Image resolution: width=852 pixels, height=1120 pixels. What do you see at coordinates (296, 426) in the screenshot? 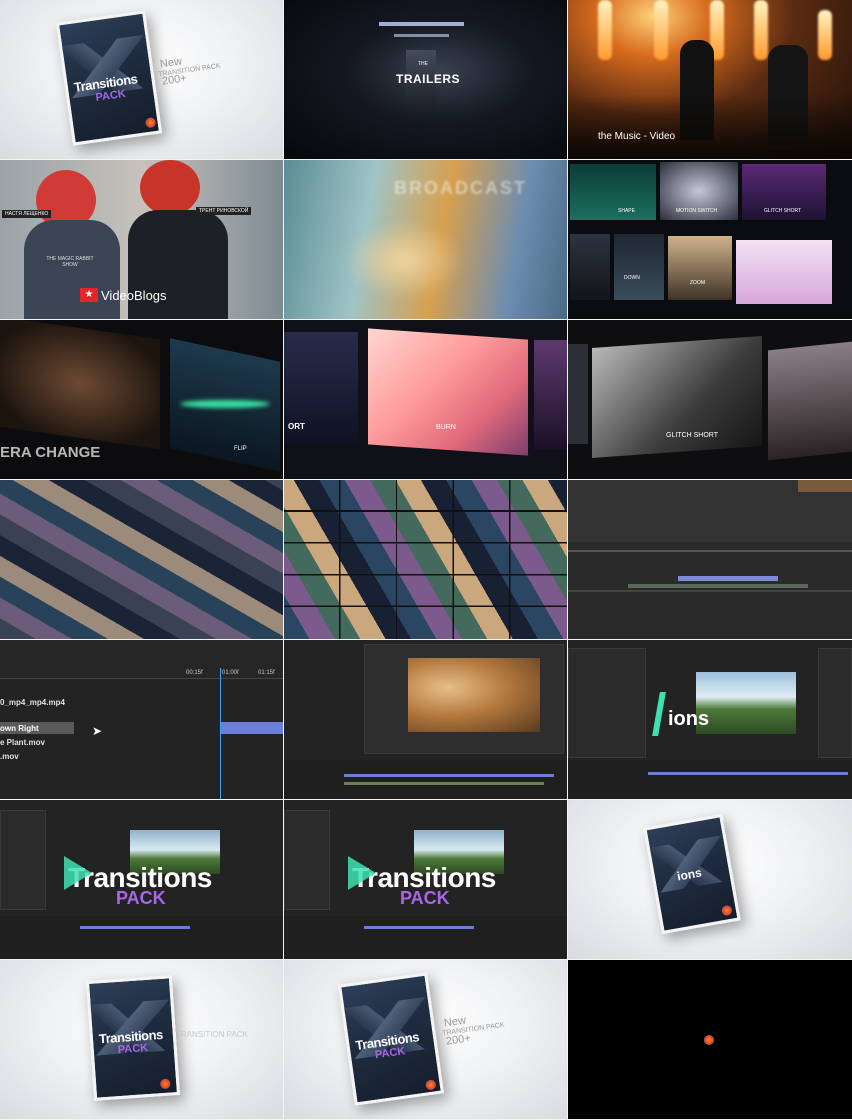
I see `burn-left-label: ORT` at bounding box center [296, 426].